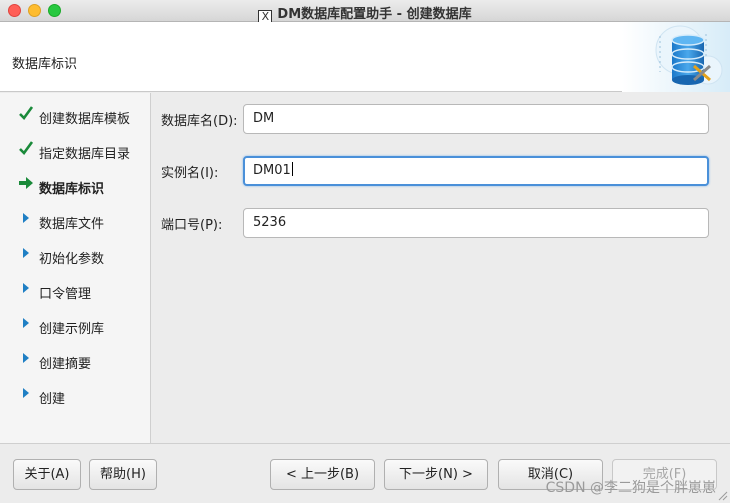  What do you see at coordinates (365, 57) in the screenshot?
I see `wizard-header: 数据库标识` at bounding box center [365, 57].